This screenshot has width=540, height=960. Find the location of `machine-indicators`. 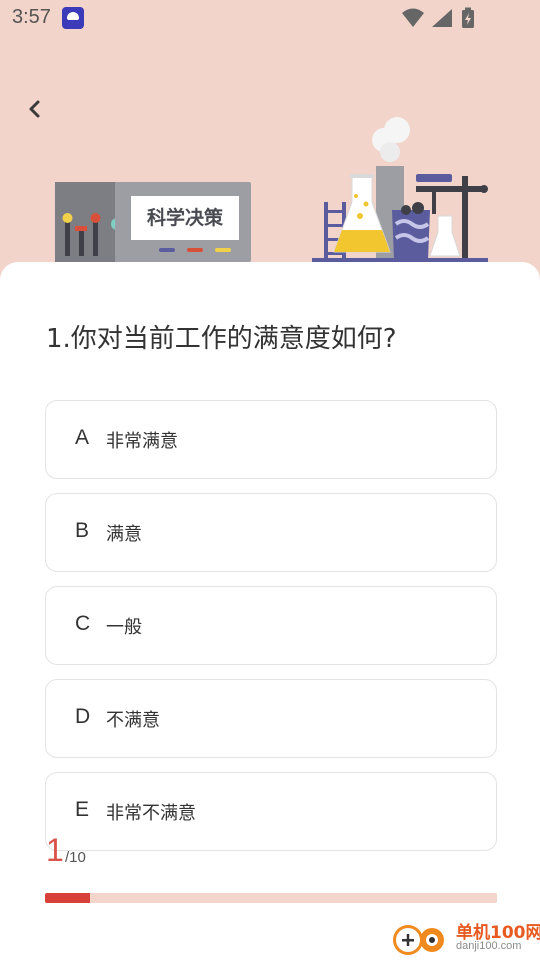

machine-indicators is located at coordinates (195, 250).